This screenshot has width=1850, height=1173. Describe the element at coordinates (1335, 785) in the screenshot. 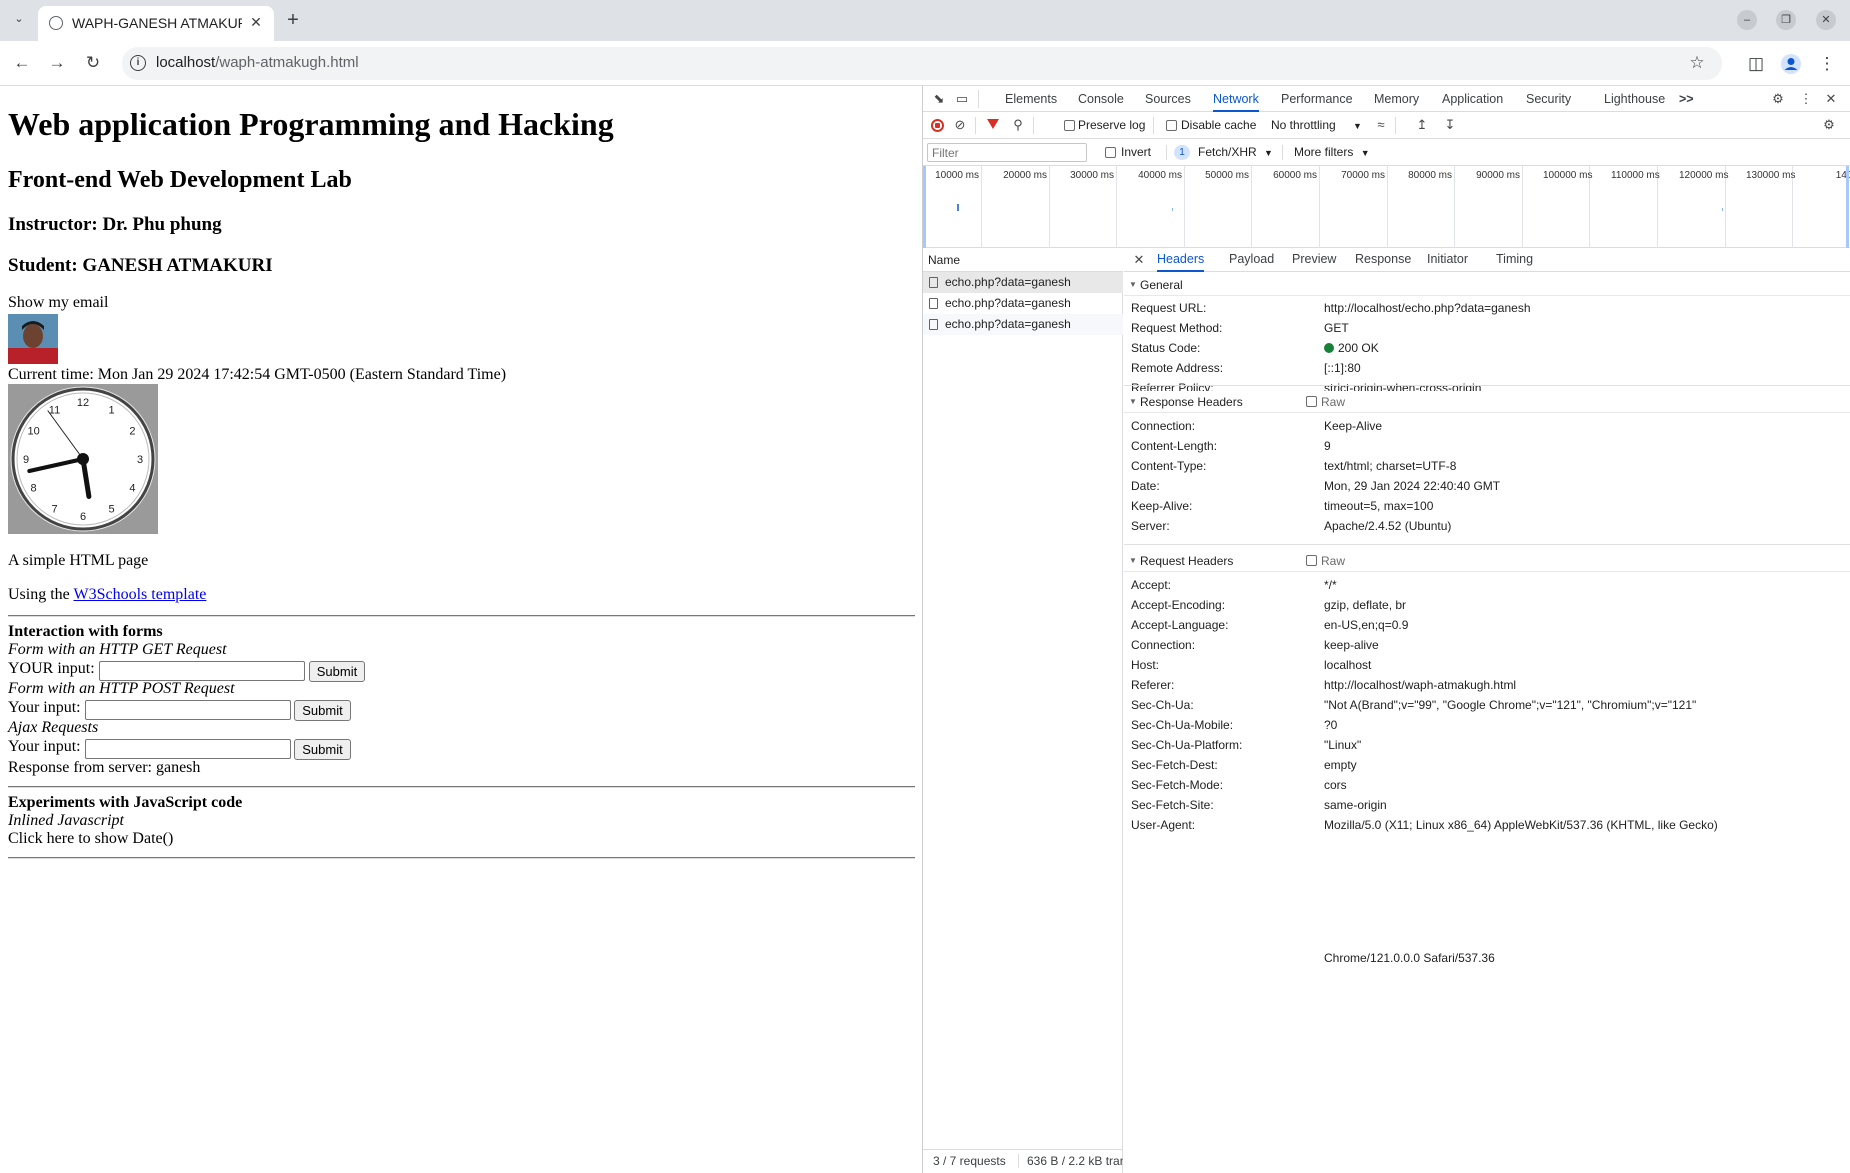

I see `header-value: cors` at that location.